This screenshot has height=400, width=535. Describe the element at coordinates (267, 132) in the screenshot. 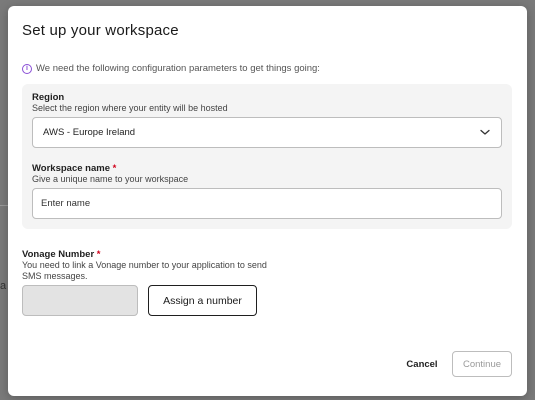

I see `region-select: AWS - Europe Ireland` at that location.